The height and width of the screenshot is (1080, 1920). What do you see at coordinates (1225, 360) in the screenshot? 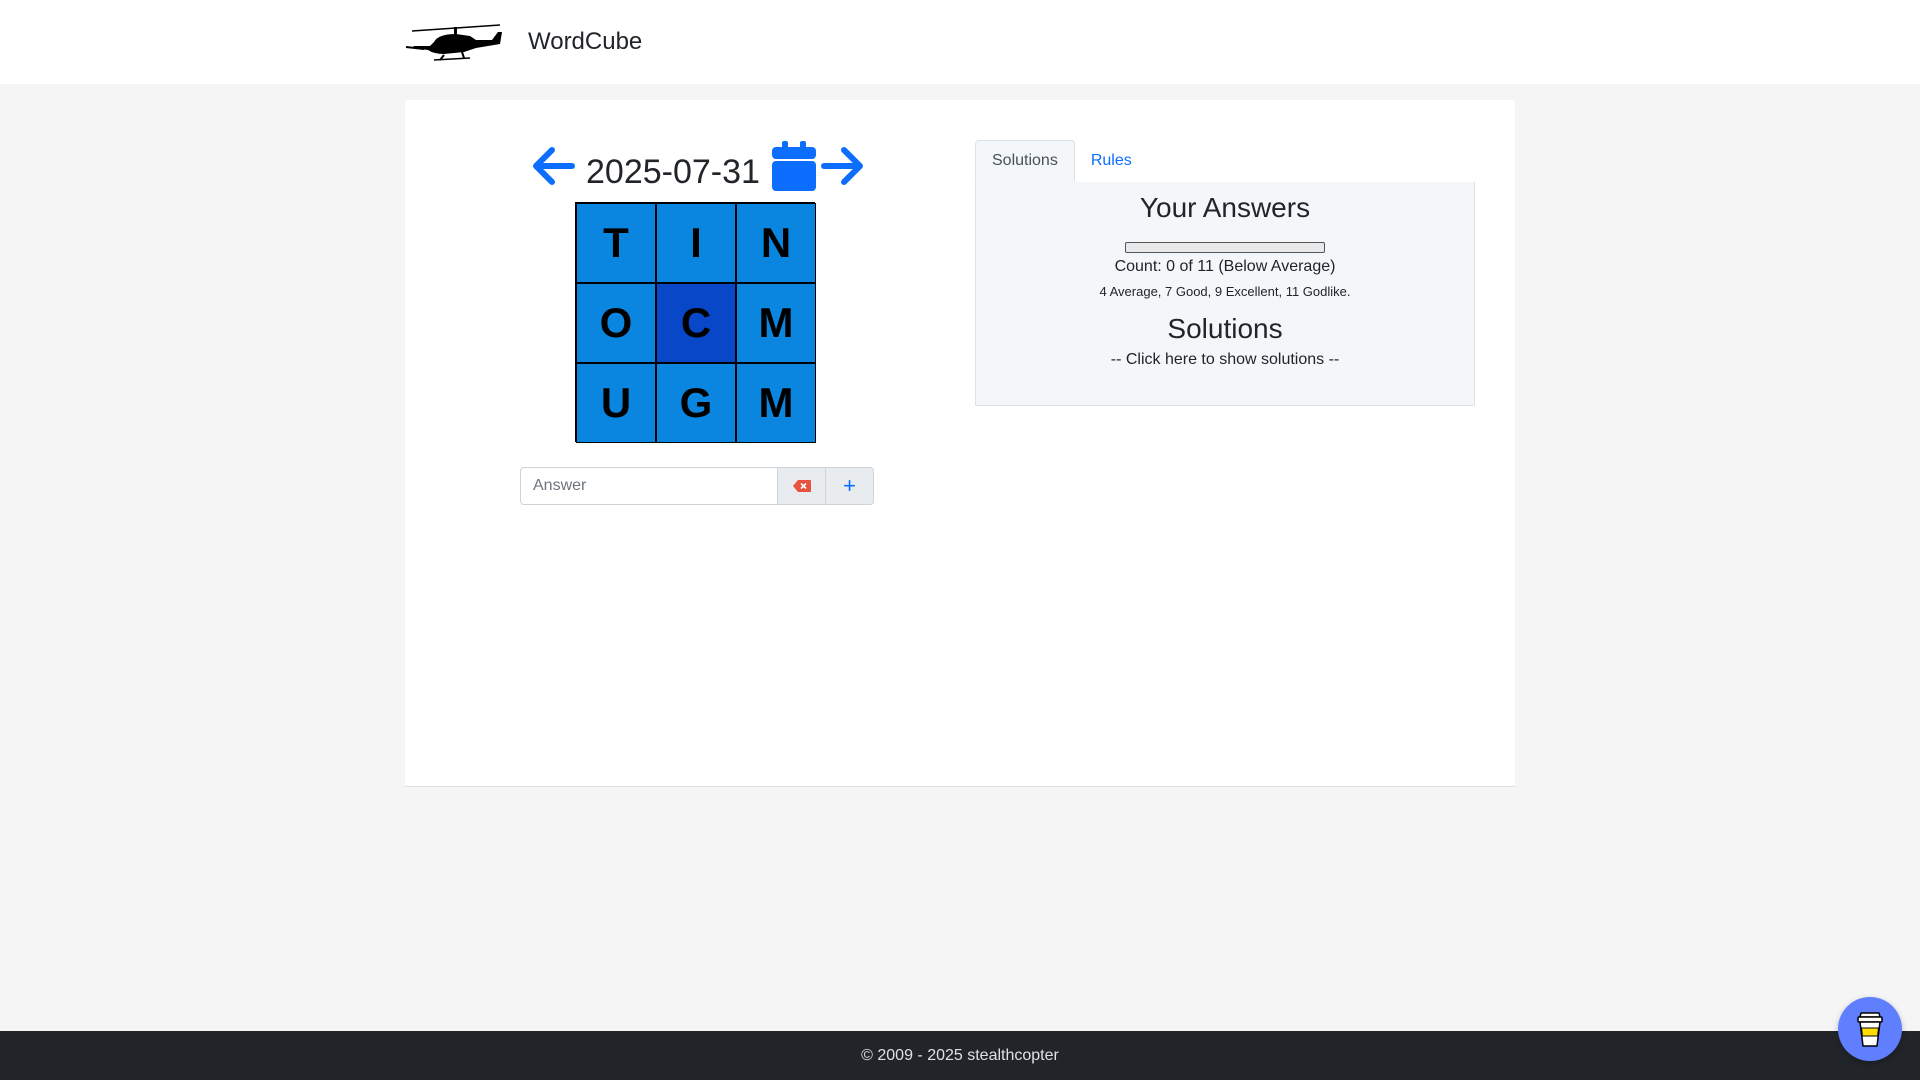
I see `show-solutions-link: -- Click here to show solutions --` at bounding box center [1225, 360].